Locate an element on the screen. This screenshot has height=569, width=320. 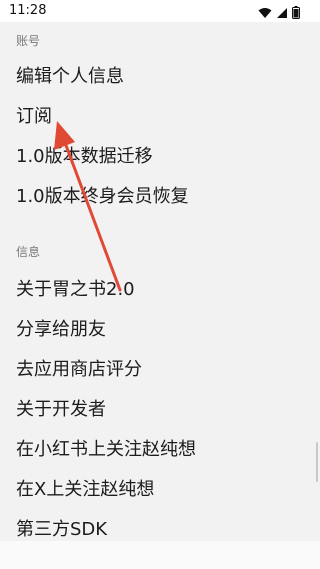
menu-item-lifetime-restore: 1.0版本终身会员恢复 is located at coordinates (102, 195).